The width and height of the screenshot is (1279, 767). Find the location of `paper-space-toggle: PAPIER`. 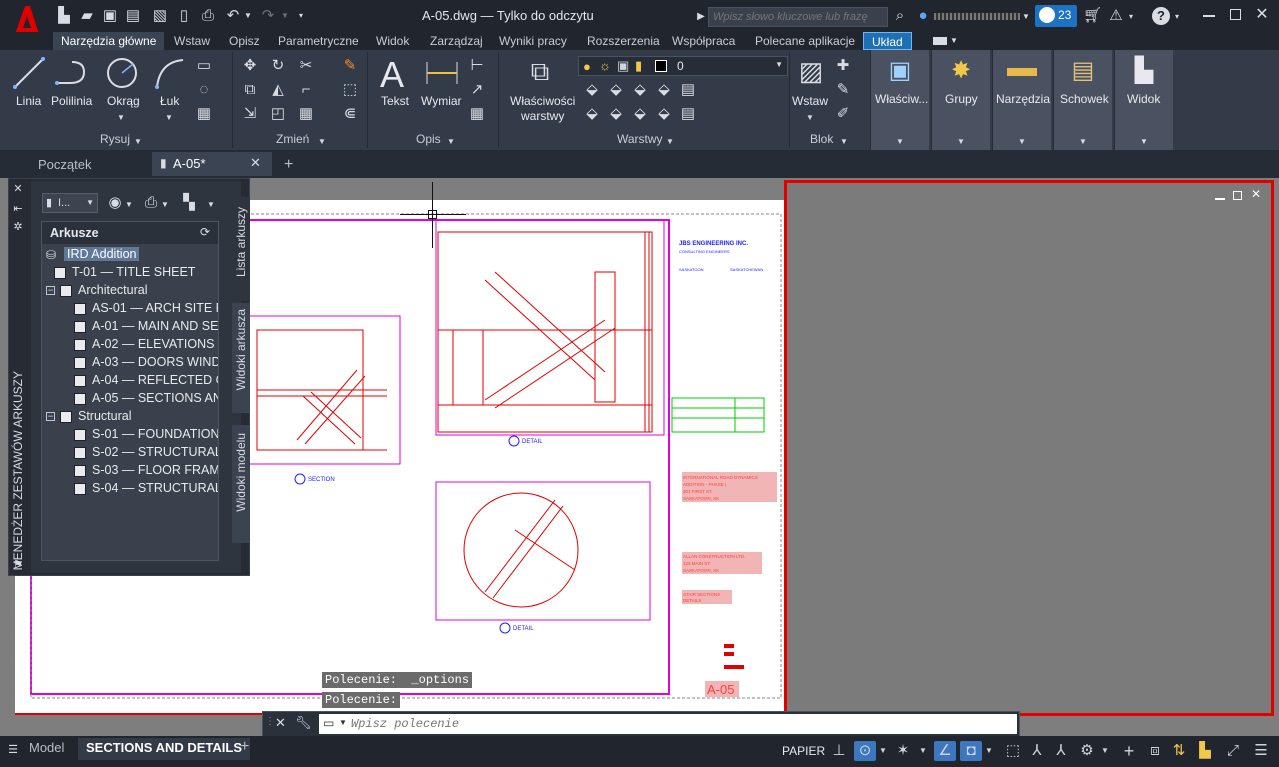

paper-space-toggle: PAPIER is located at coordinates (803, 751).